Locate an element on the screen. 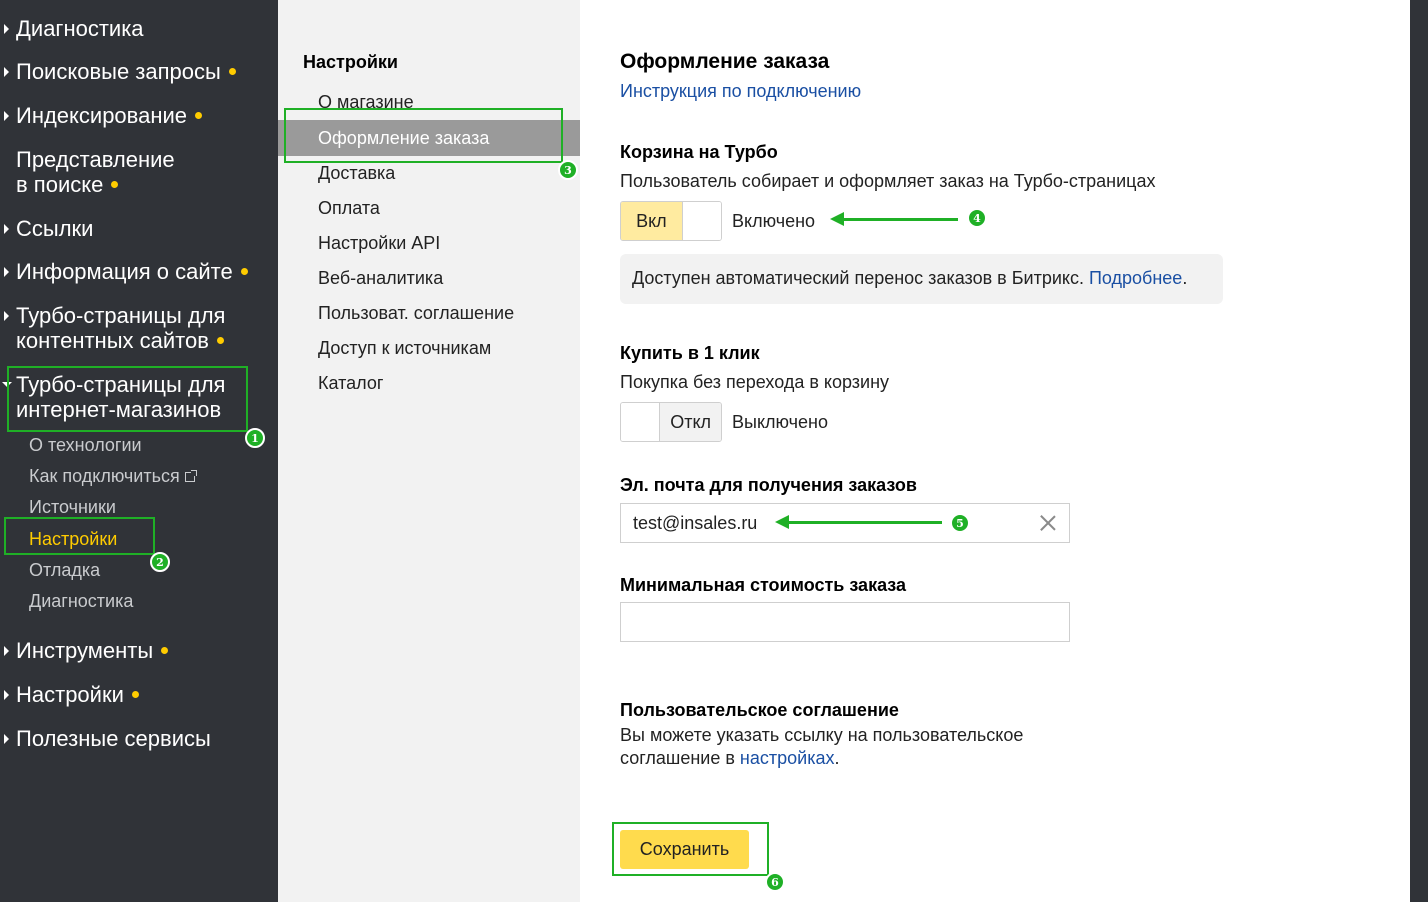 This screenshot has width=1428, height=902. one-click-state-text: Выключено is located at coordinates (780, 422).